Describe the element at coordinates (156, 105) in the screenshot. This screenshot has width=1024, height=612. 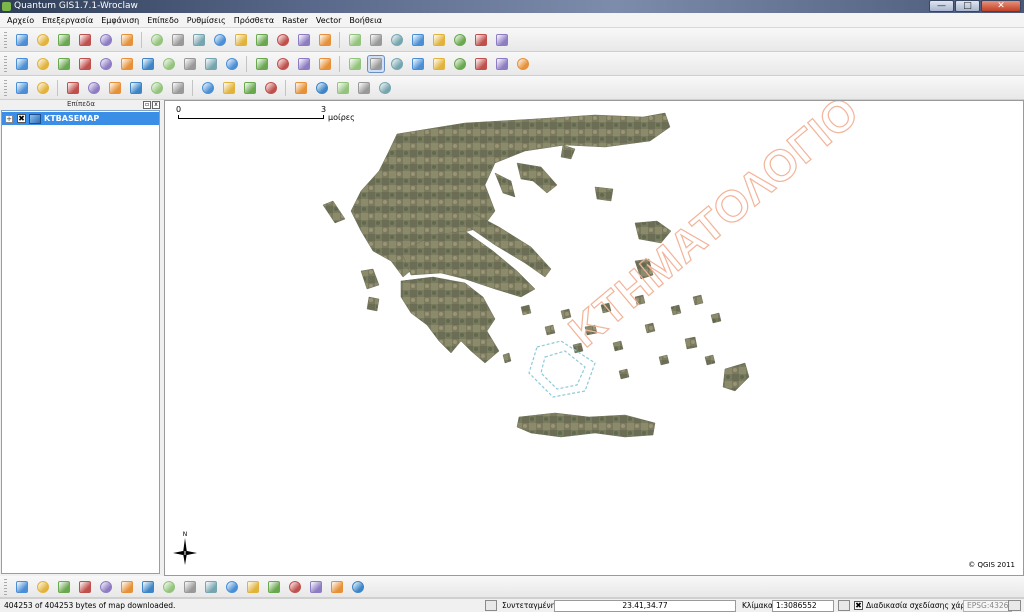
I see `close-panel-button: x` at that location.